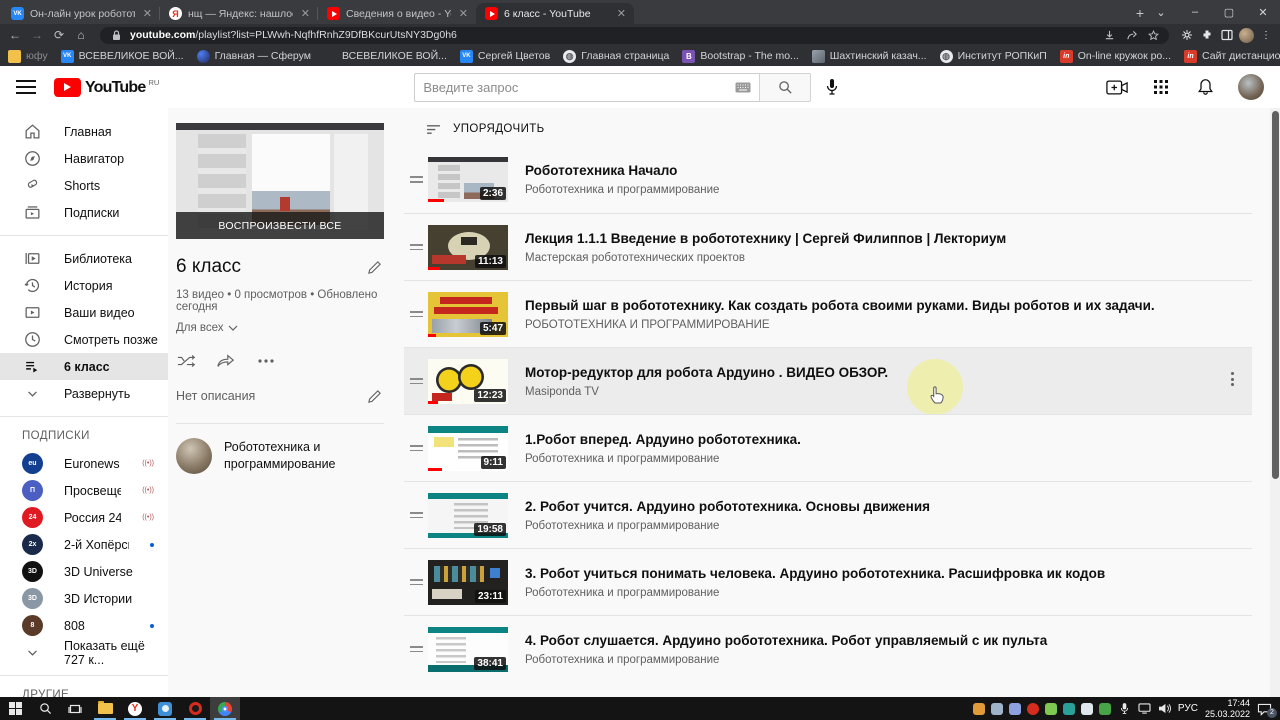 The height and width of the screenshot is (720, 1280). Describe the element at coordinates (468, 179) in the screenshot. I see `video-thumbnail: 2:36` at that location.